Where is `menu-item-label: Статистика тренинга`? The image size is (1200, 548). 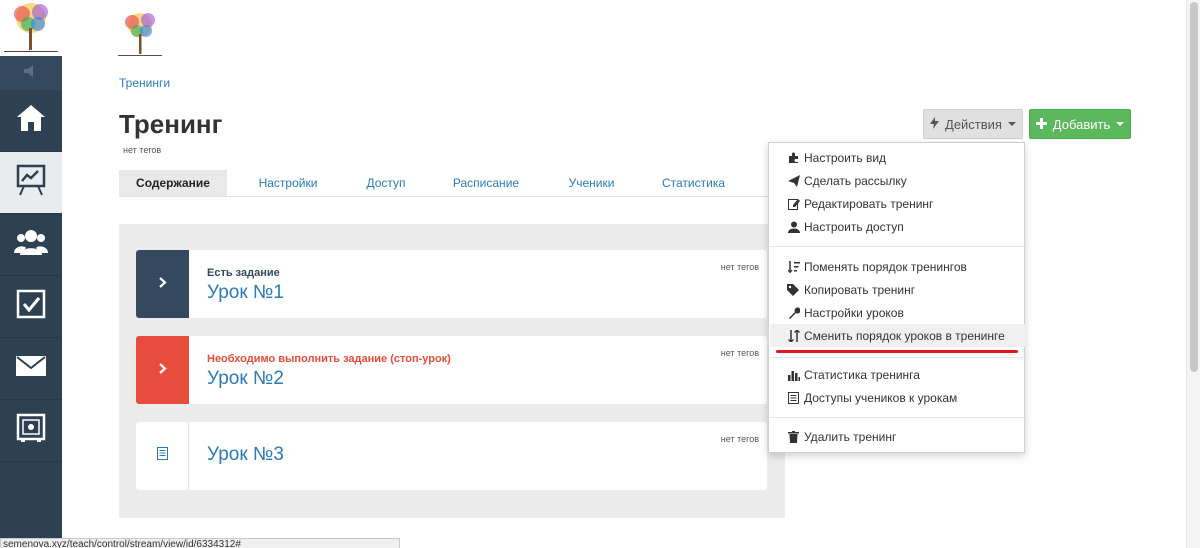
menu-item-label: Статистика тренинга is located at coordinates (862, 374).